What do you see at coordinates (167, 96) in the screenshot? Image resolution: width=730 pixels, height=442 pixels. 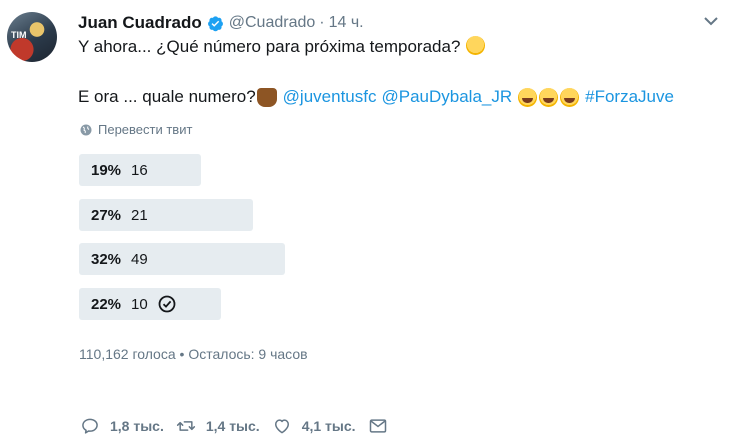 I see `tweet-text-italian: E ora ... quale numero?` at bounding box center [167, 96].